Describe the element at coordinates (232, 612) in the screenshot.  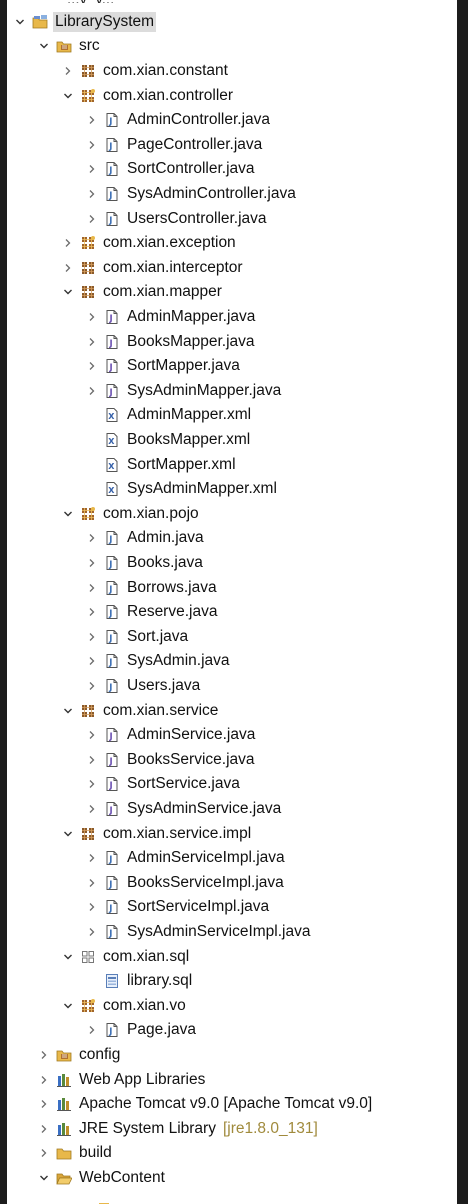
I see `tree-item: J Reserve.java` at that location.